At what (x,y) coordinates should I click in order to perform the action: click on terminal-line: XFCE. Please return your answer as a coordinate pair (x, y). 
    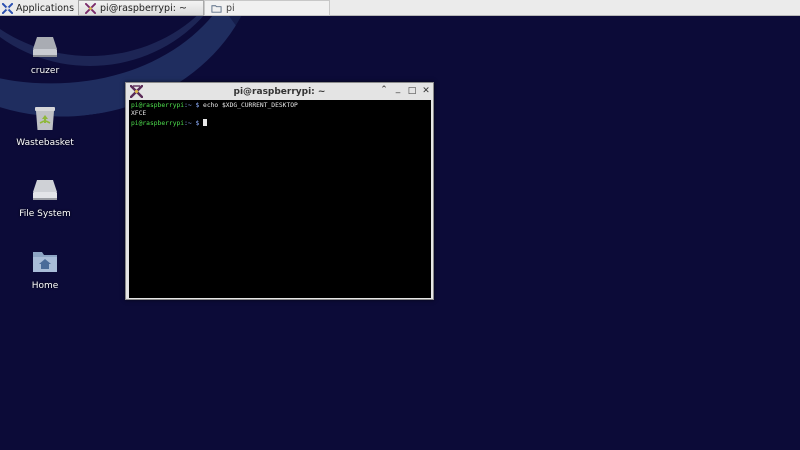
    Looking at the image, I should click on (280, 114).